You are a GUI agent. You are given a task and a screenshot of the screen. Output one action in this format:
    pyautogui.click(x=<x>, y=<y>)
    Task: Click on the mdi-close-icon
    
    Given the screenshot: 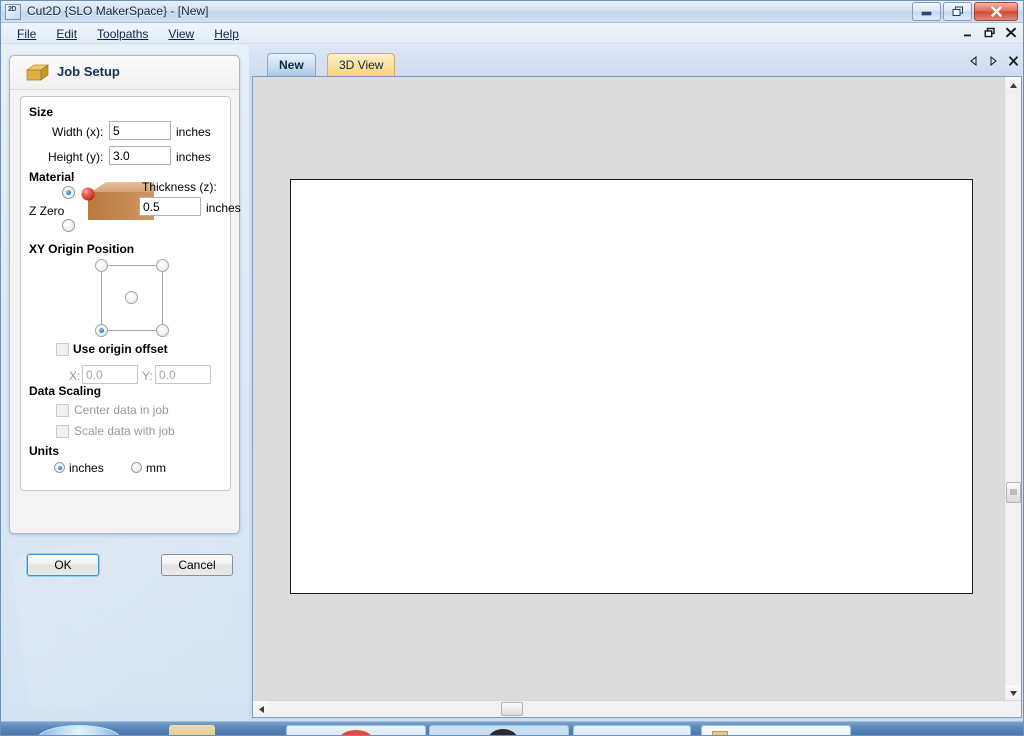 What is the action you would take?
    pyautogui.click(x=1010, y=32)
    